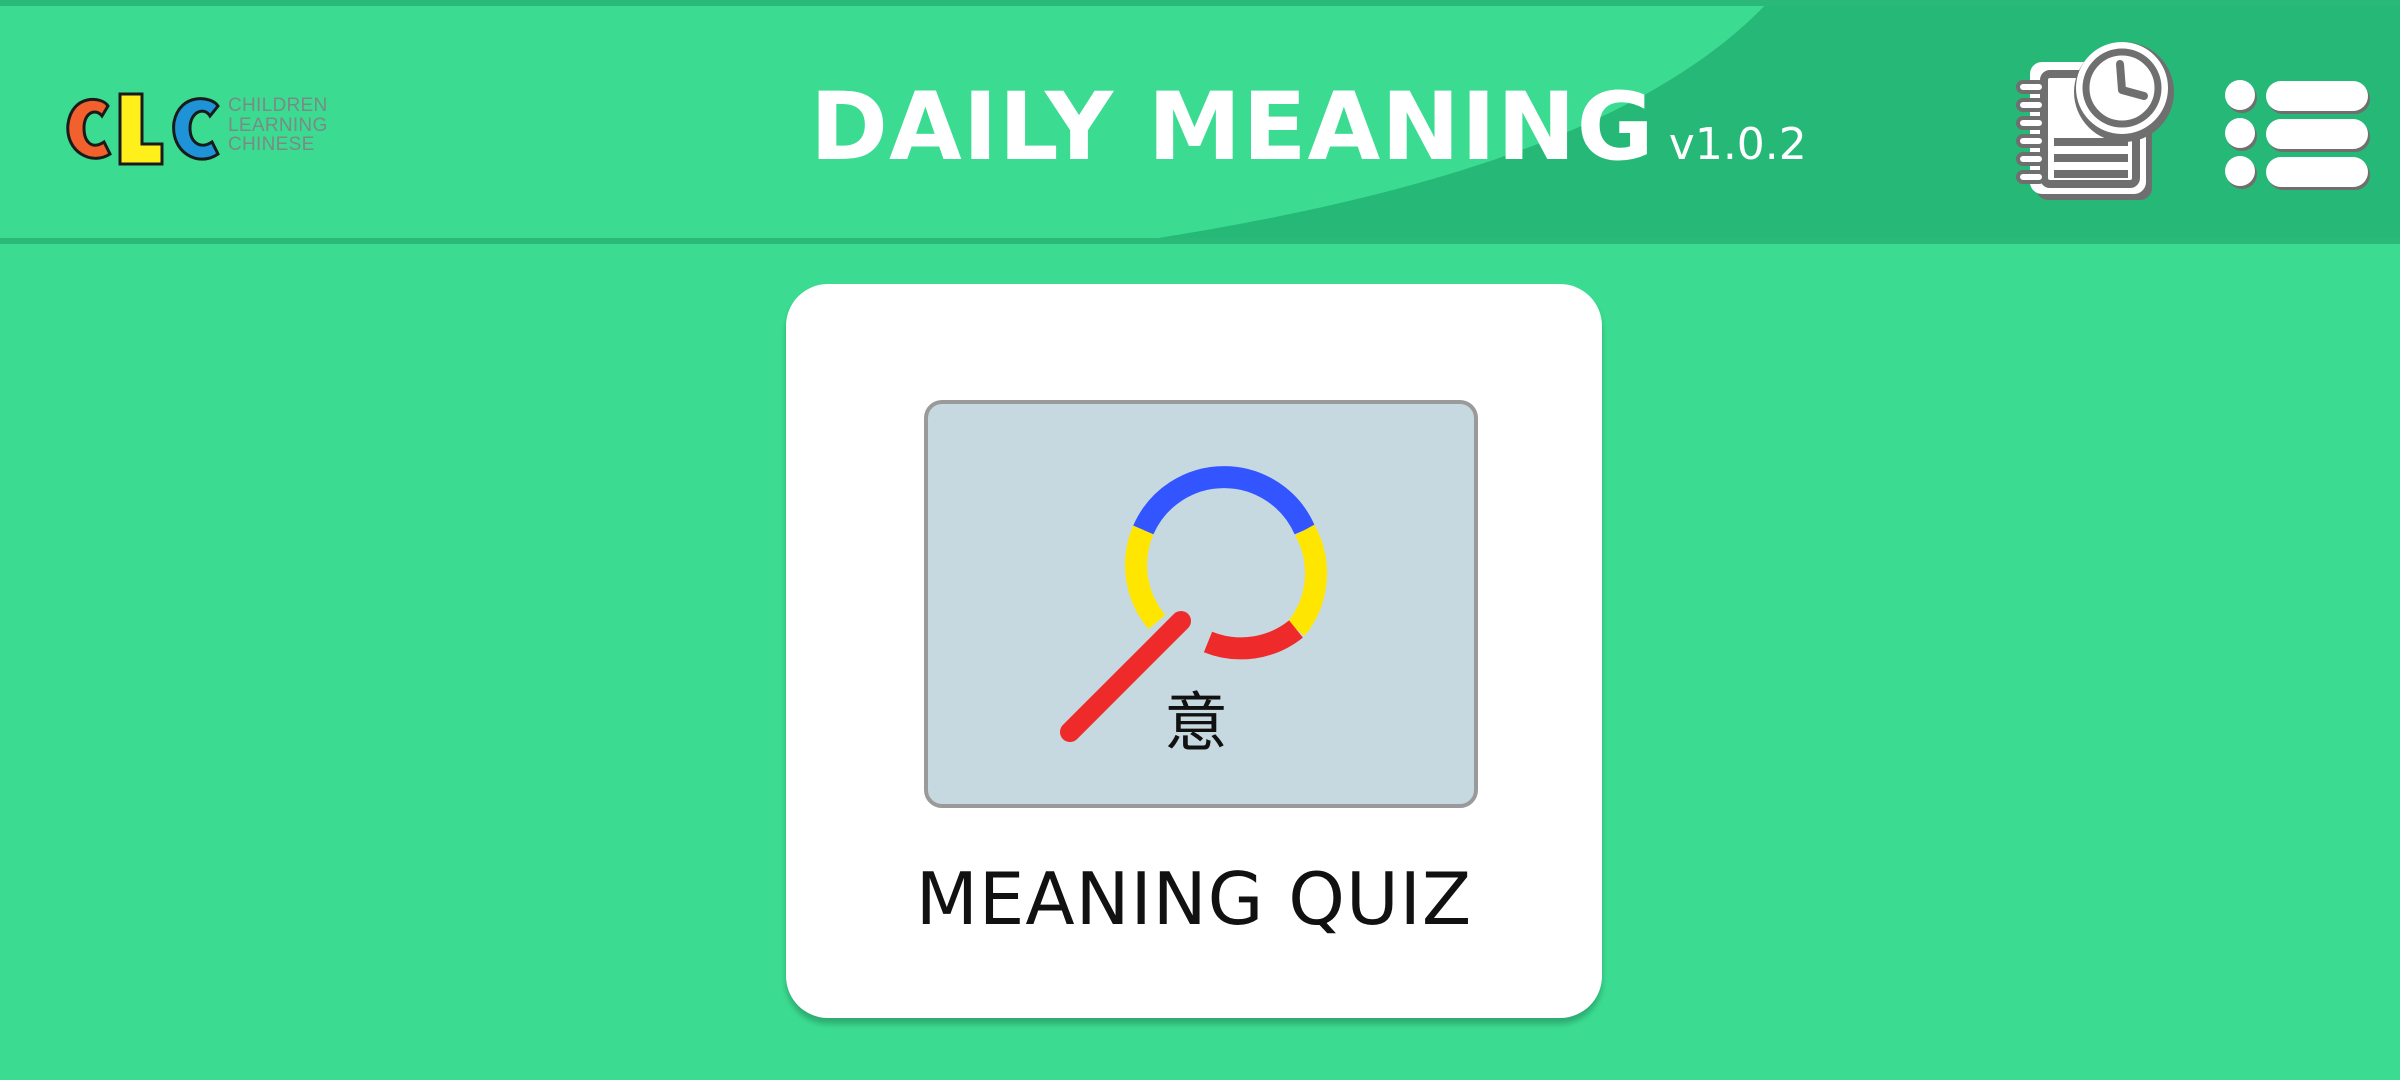  Describe the element at coordinates (1196, 724) in the screenshot. I see `thumbnail-character: 意` at that location.